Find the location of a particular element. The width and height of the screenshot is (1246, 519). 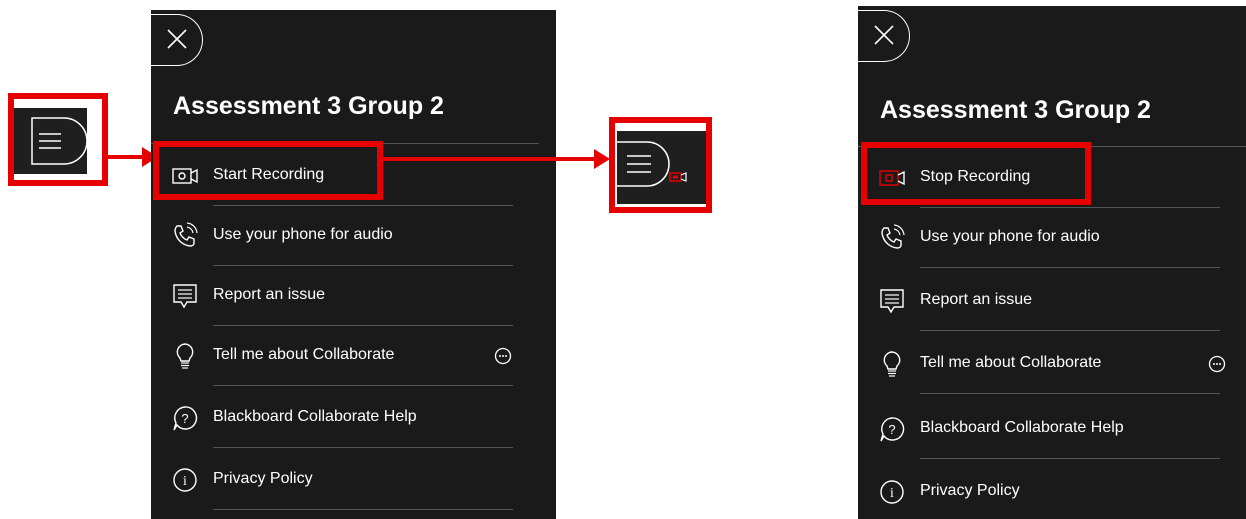

highlight-box-start-recording is located at coordinates (268, 170).